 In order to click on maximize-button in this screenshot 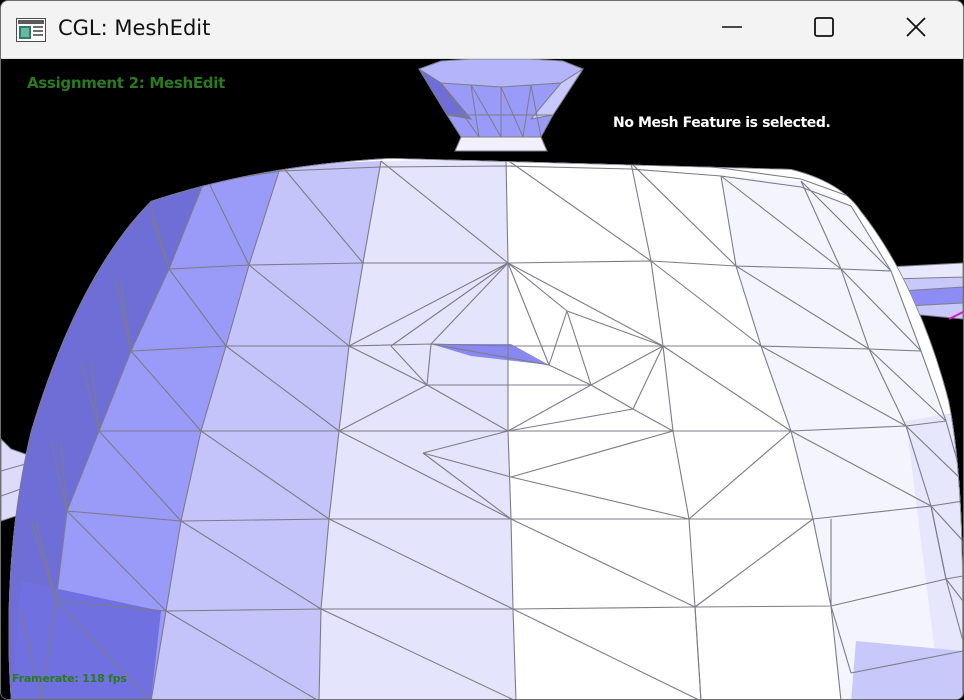, I will do `click(824, 29)`.